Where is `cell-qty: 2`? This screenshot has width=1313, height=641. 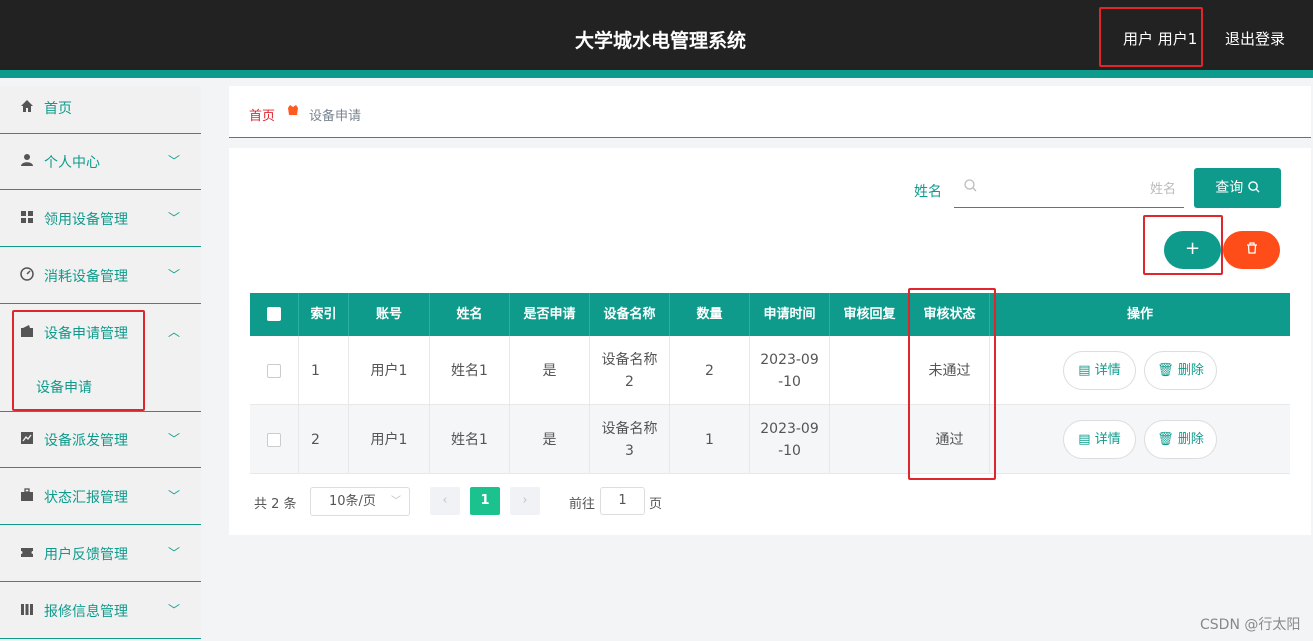
cell-qty: 2 is located at coordinates (710, 370).